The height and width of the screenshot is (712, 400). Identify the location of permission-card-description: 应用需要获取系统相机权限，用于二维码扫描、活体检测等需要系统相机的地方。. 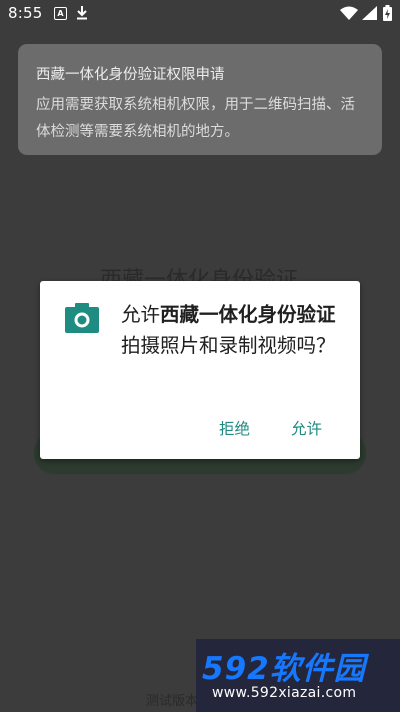
(195, 118).